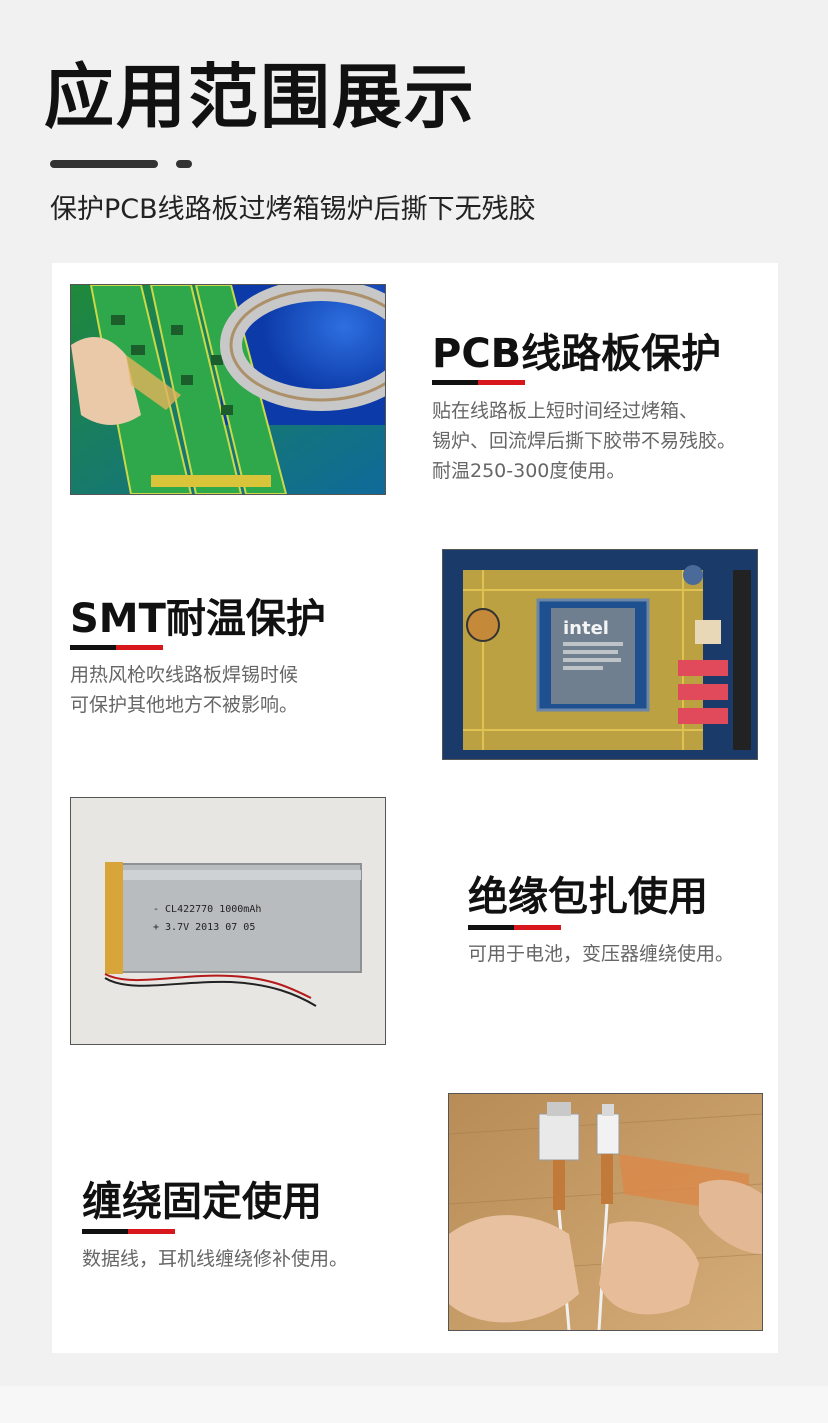 Image resolution: width=828 pixels, height=1423 pixels. What do you see at coordinates (202, 1202) in the screenshot?
I see `section-title-cable: 缠绕固定使用` at bounding box center [202, 1202].